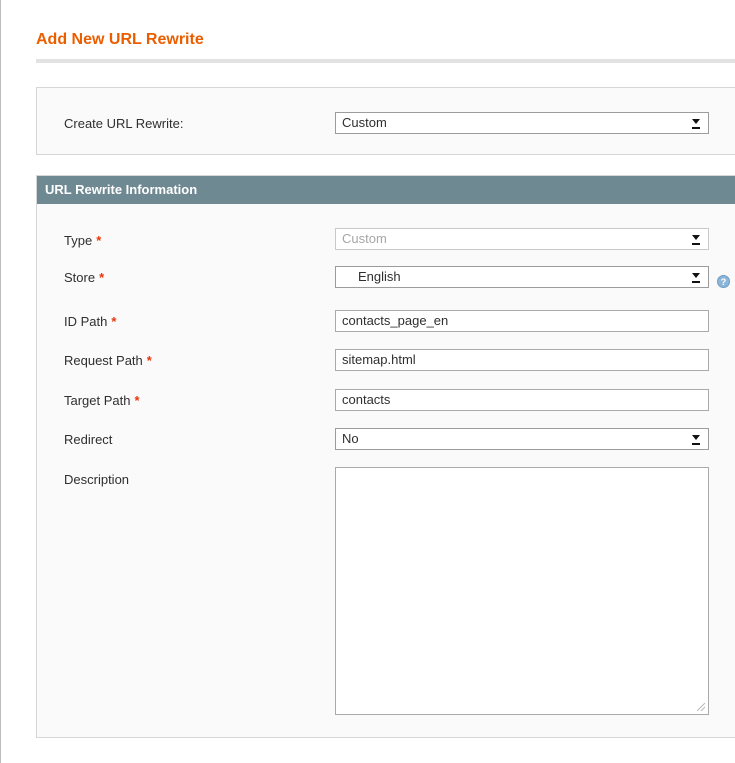 The width and height of the screenshot is (735, 763). What do you see at coordinates (124, 123) in the screenshot?
I see `create-rewrite-label: Create URL Rewrite:` at bounding box center [124, 123].